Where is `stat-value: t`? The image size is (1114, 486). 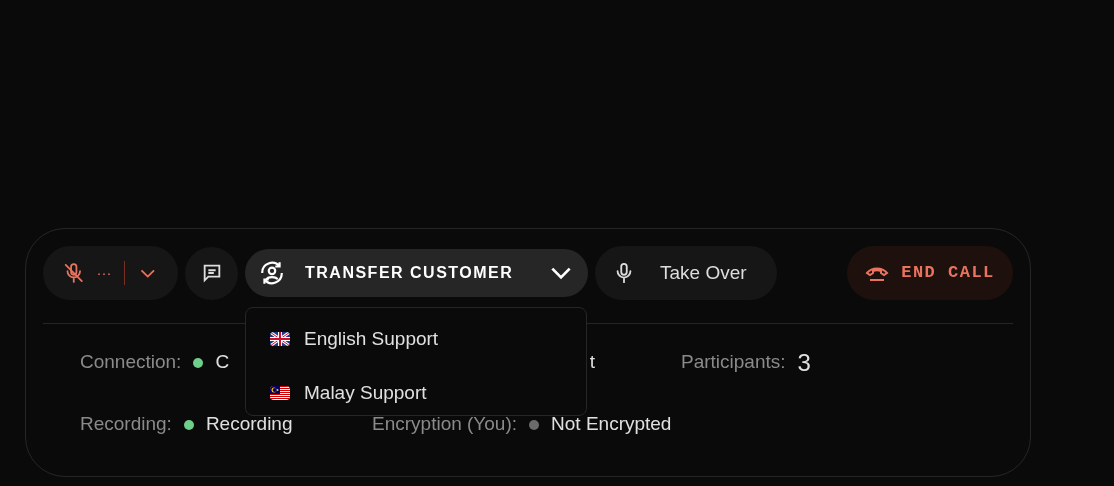 stat-value: t is located at coordinates (592, 362).